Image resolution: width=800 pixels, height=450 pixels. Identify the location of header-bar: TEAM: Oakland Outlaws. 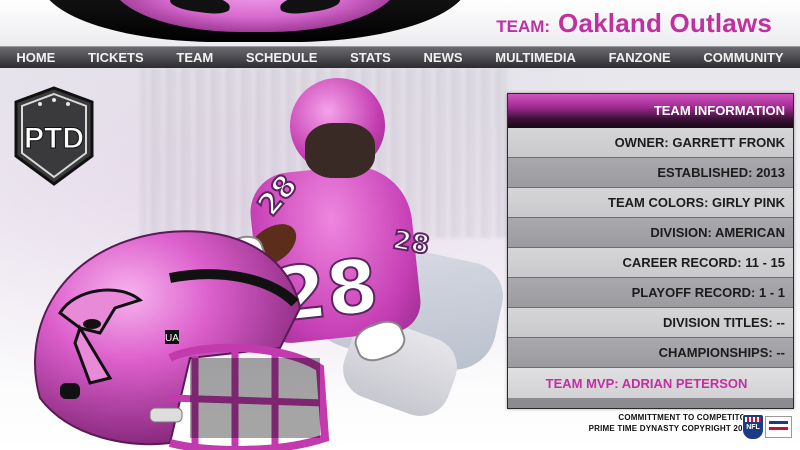
(400, 23).